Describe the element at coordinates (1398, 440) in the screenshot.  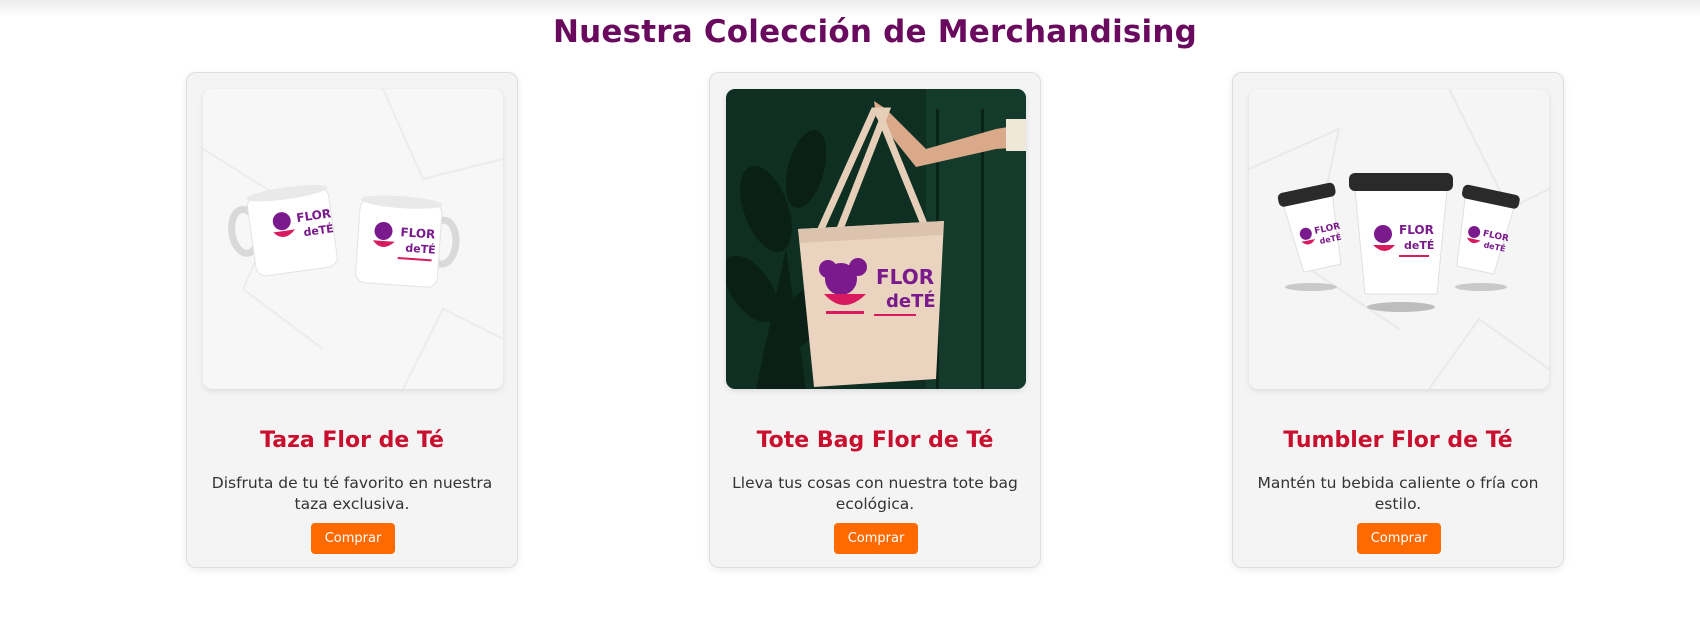
I see `product-title: Tumbler Flor de Té` at that location.